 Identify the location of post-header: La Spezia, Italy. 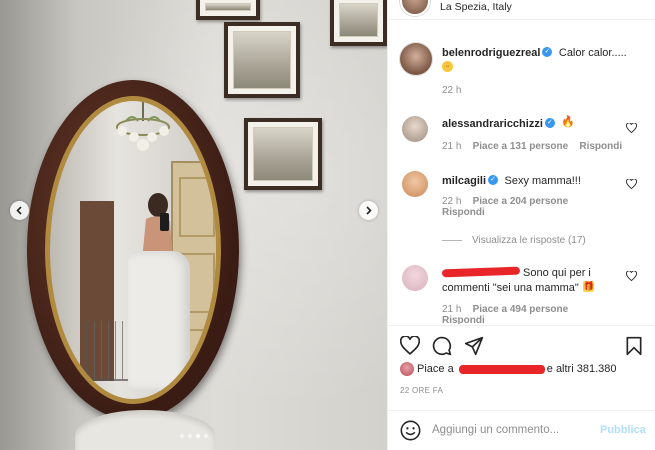
(521, 10).